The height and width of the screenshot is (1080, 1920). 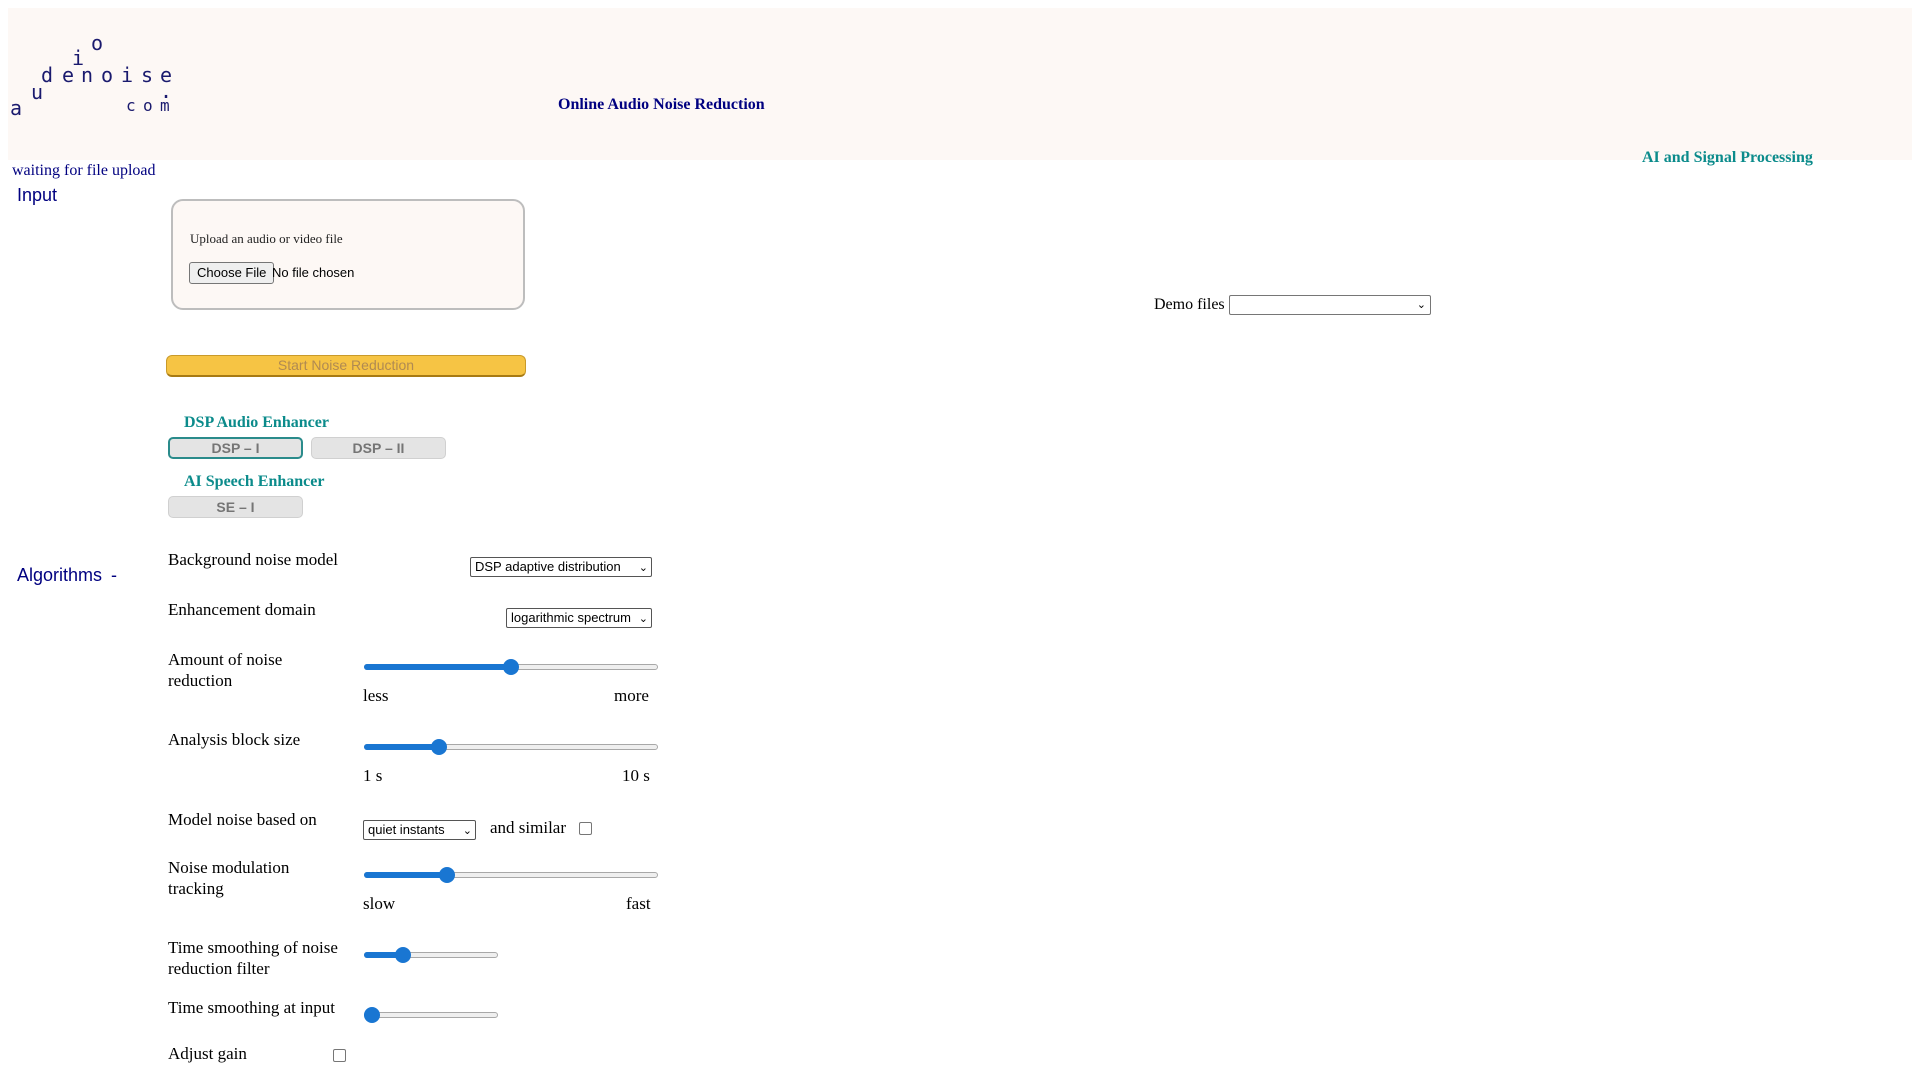 I want to click on model-noise-select: quiet instants ⌄, so click(x=419, y=830).